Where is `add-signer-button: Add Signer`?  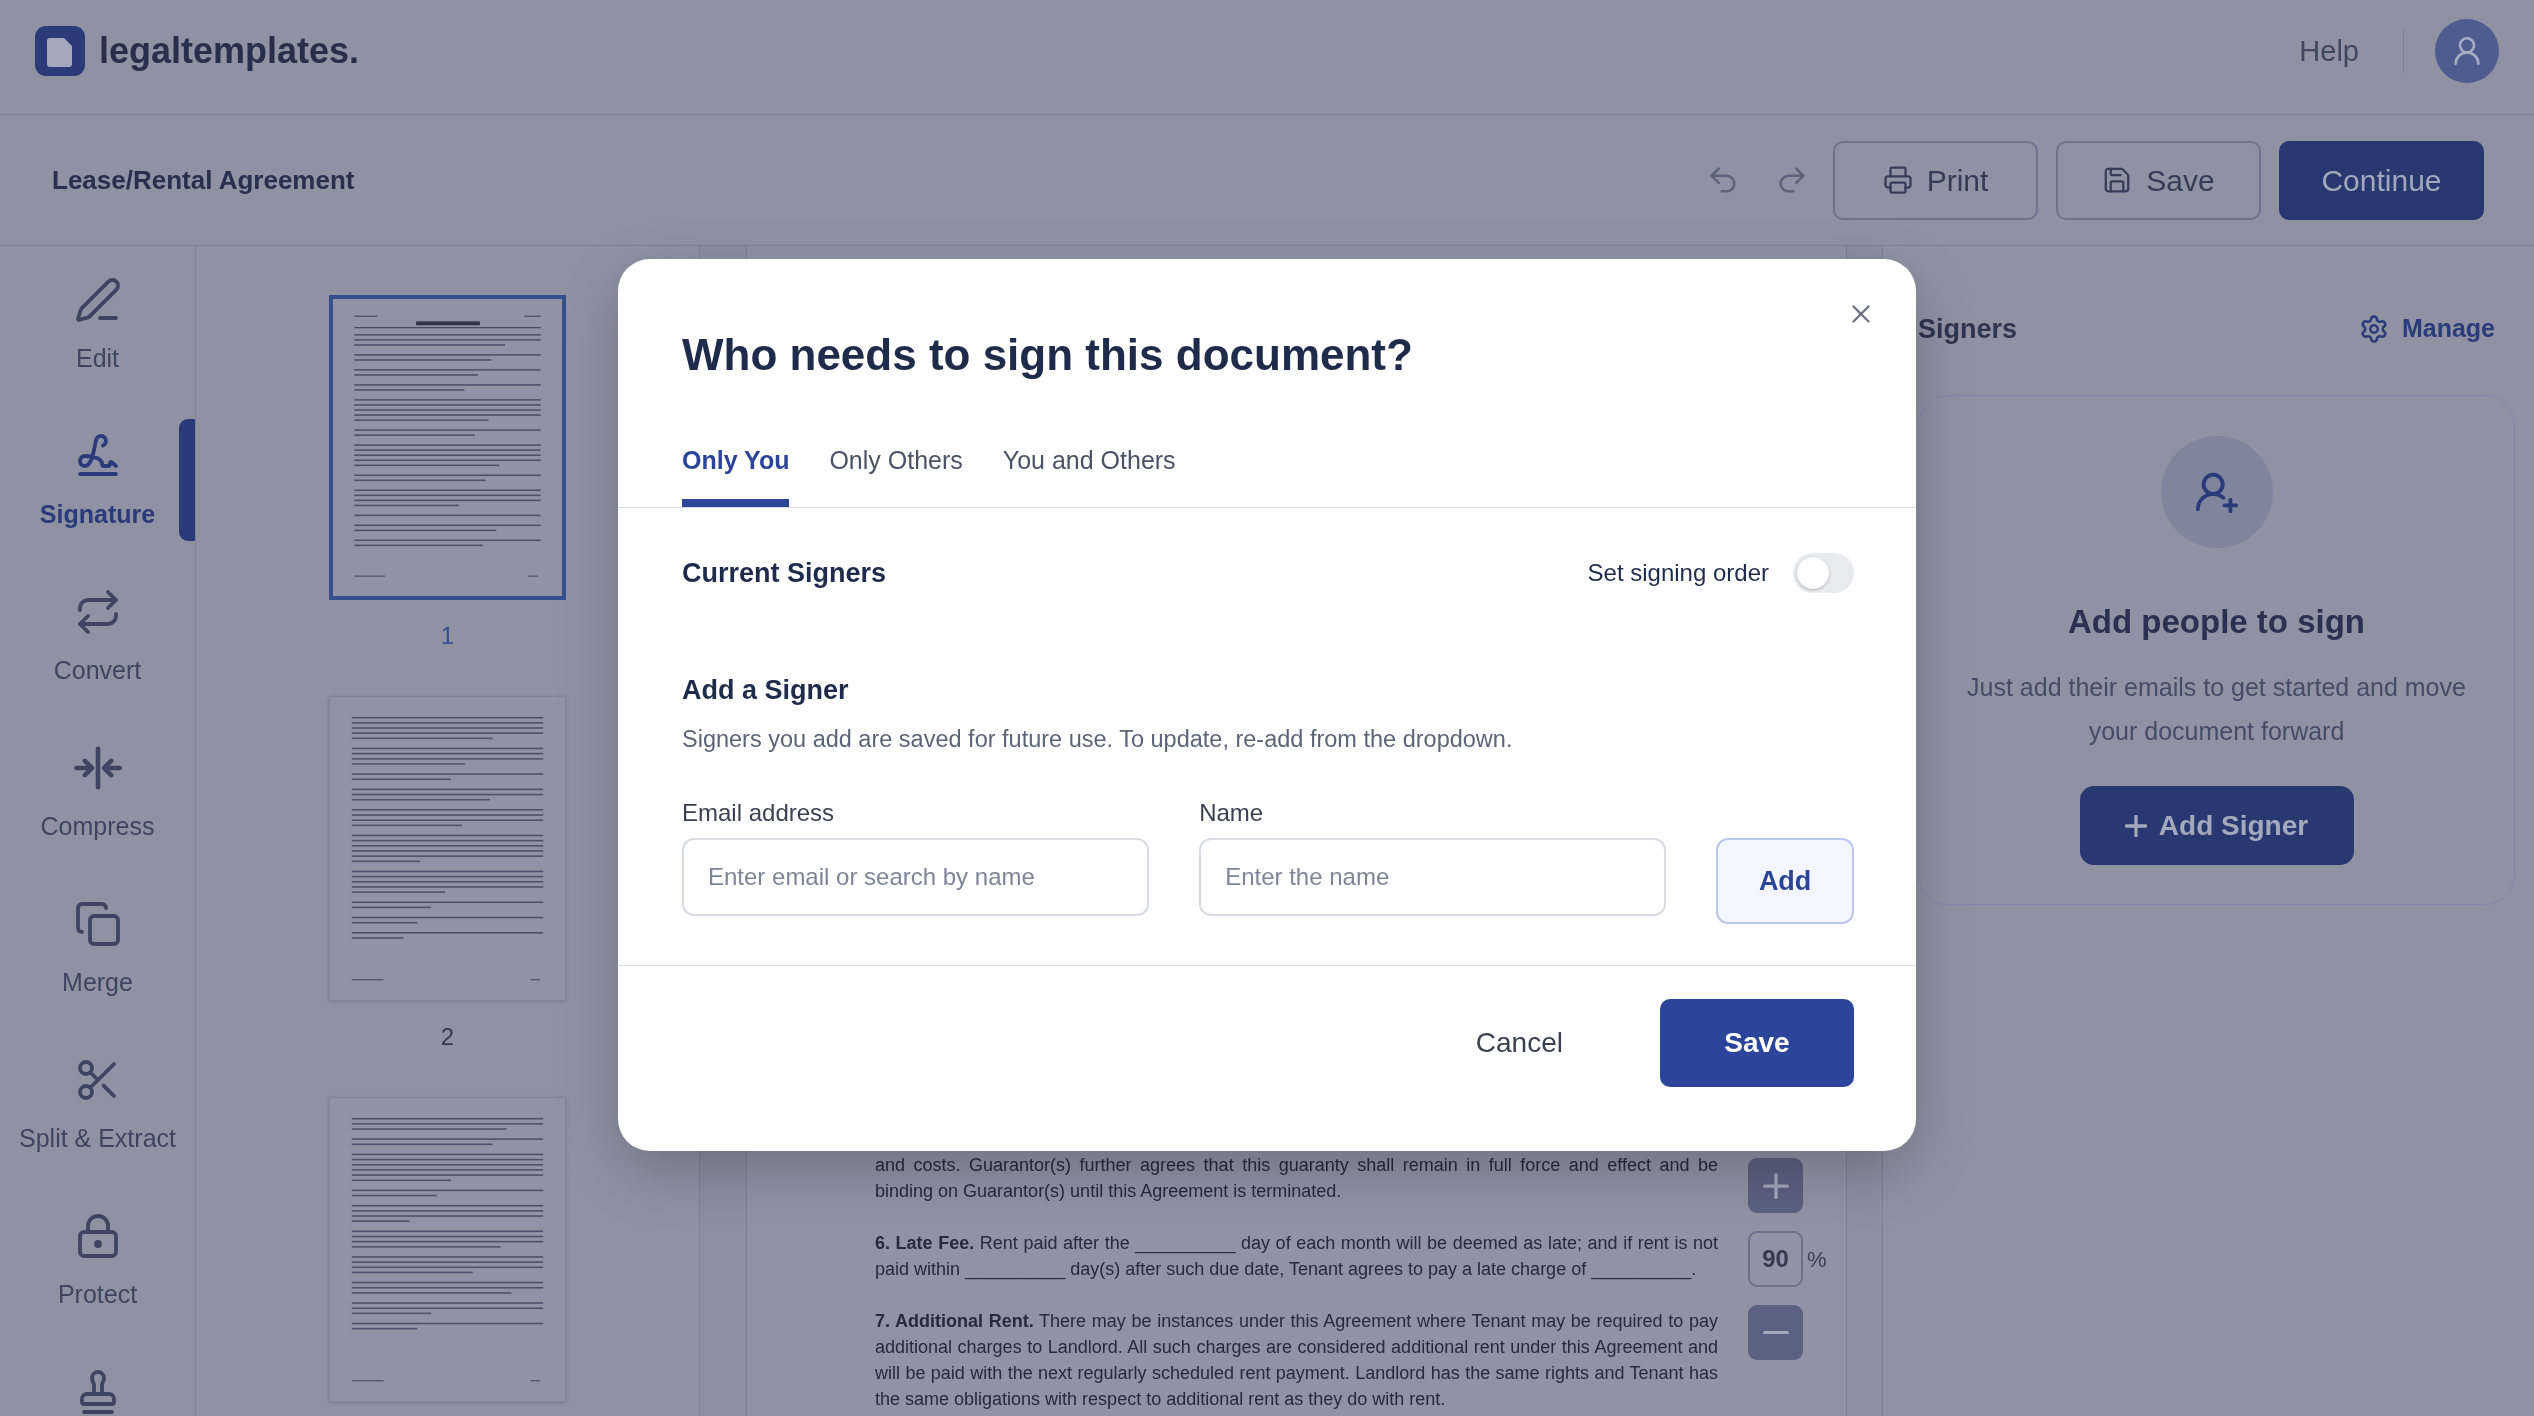 add-signer-button: Add Signer is located at coordinates (2216, 825).